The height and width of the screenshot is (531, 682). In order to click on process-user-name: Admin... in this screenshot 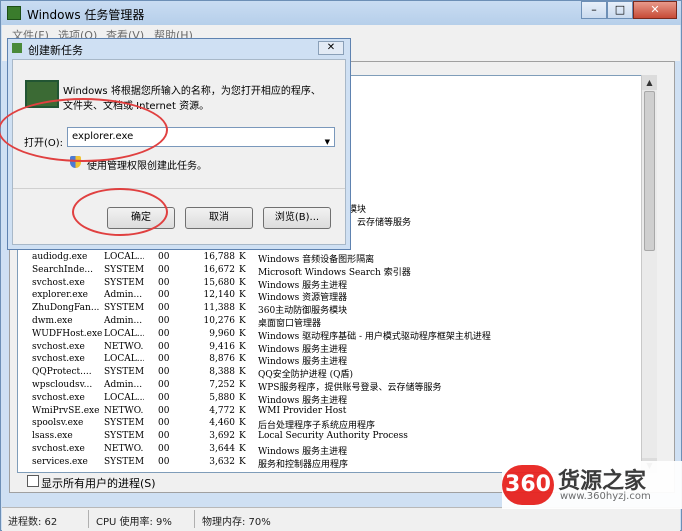, I will do `click(123, 385)`.